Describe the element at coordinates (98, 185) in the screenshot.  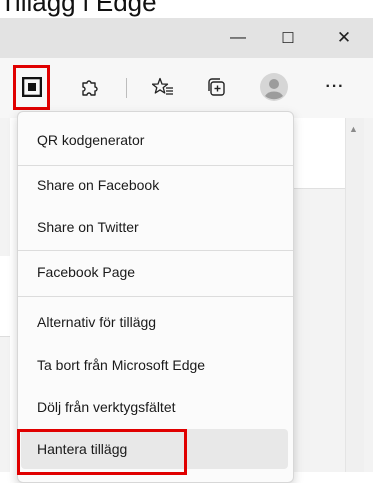
I see `menu-item-label: Share on Facebook` at that location.